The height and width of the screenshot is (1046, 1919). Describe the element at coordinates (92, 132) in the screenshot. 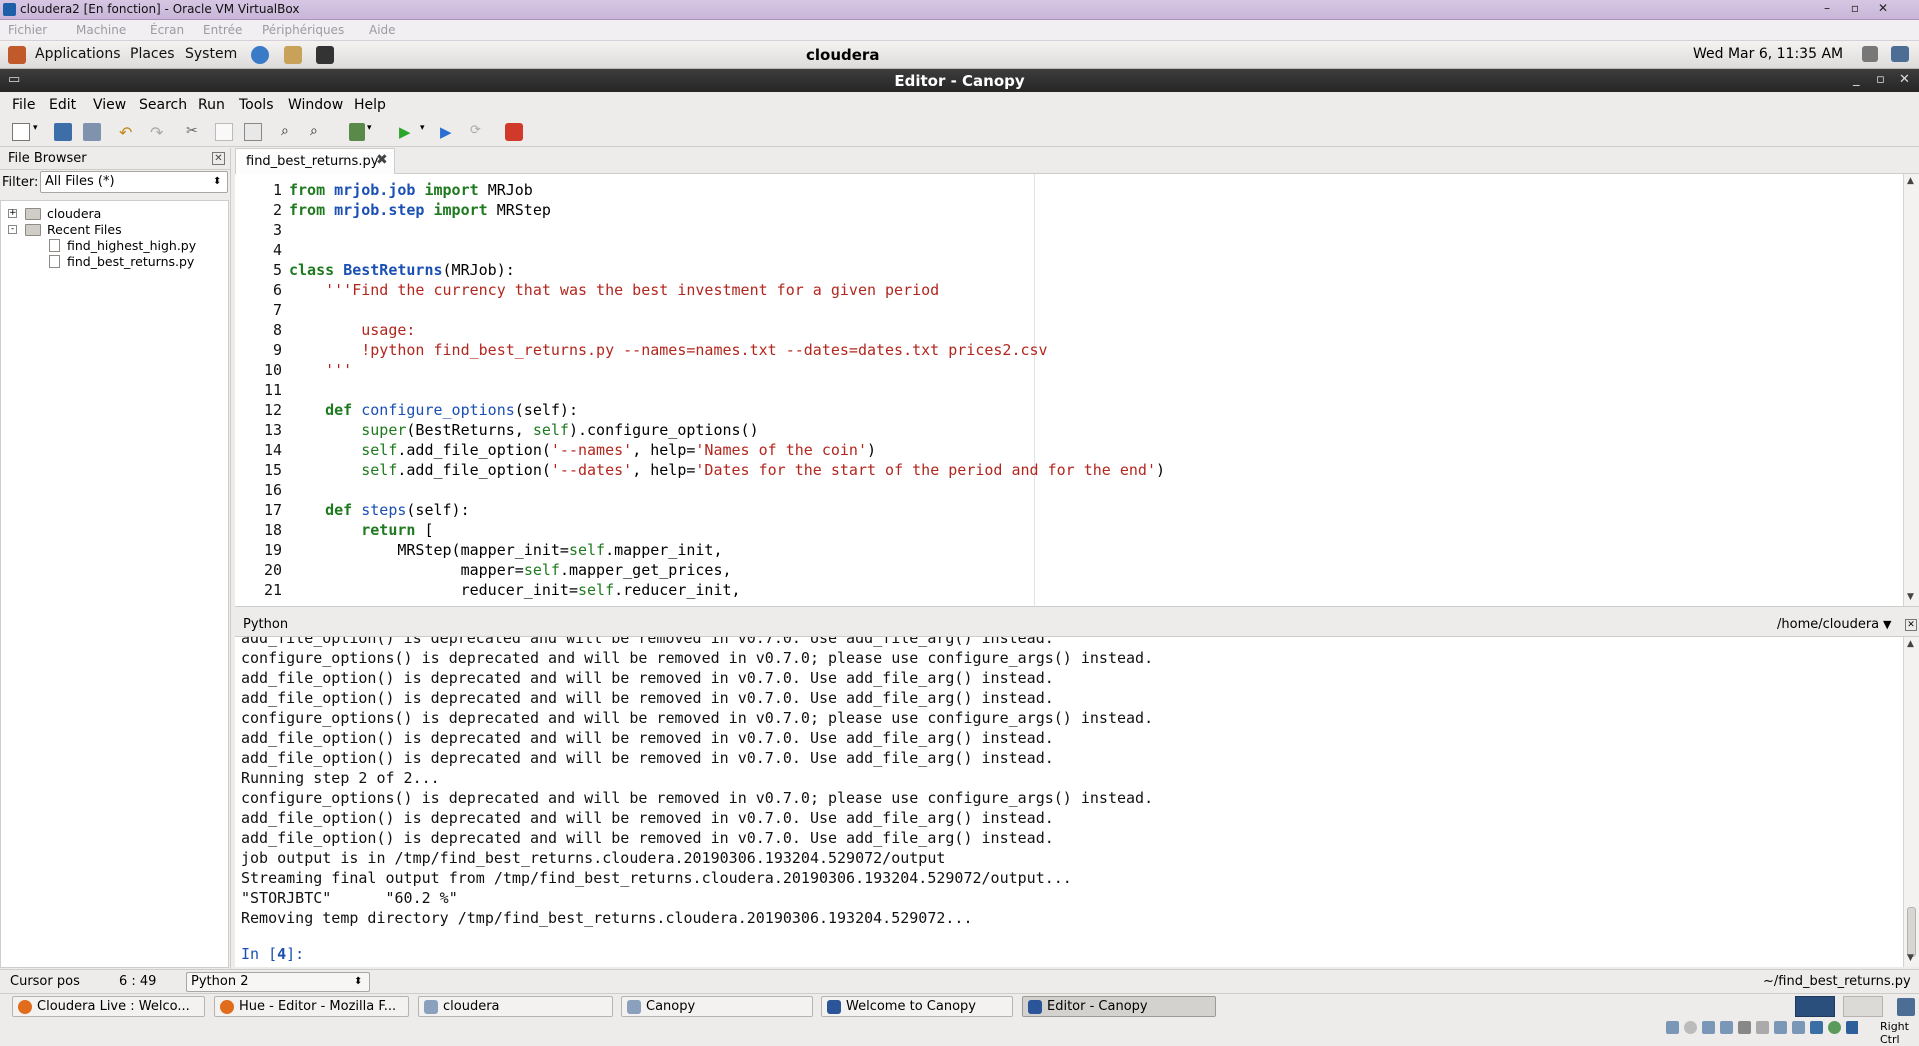

I see `save-all-icon` at that location.